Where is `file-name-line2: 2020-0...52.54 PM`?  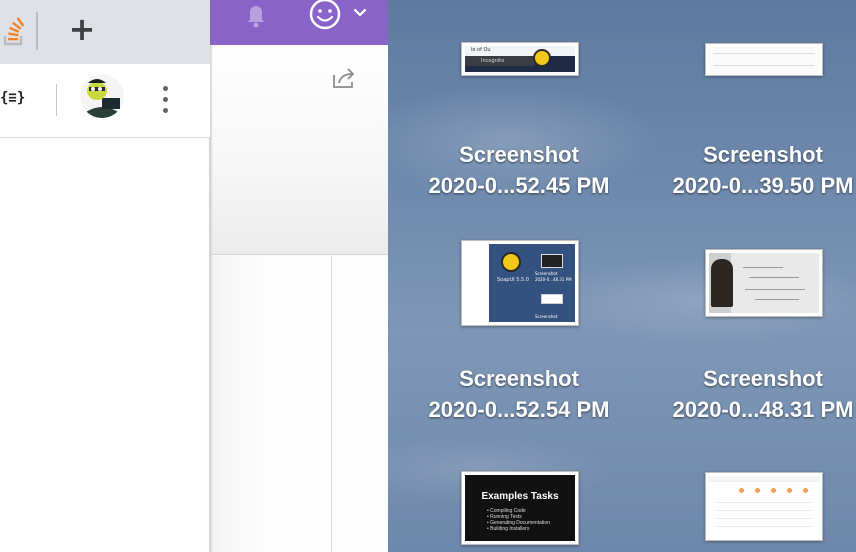
file-name-line2: 2020-0...52.54 PM is located at coordinates (519, 409).